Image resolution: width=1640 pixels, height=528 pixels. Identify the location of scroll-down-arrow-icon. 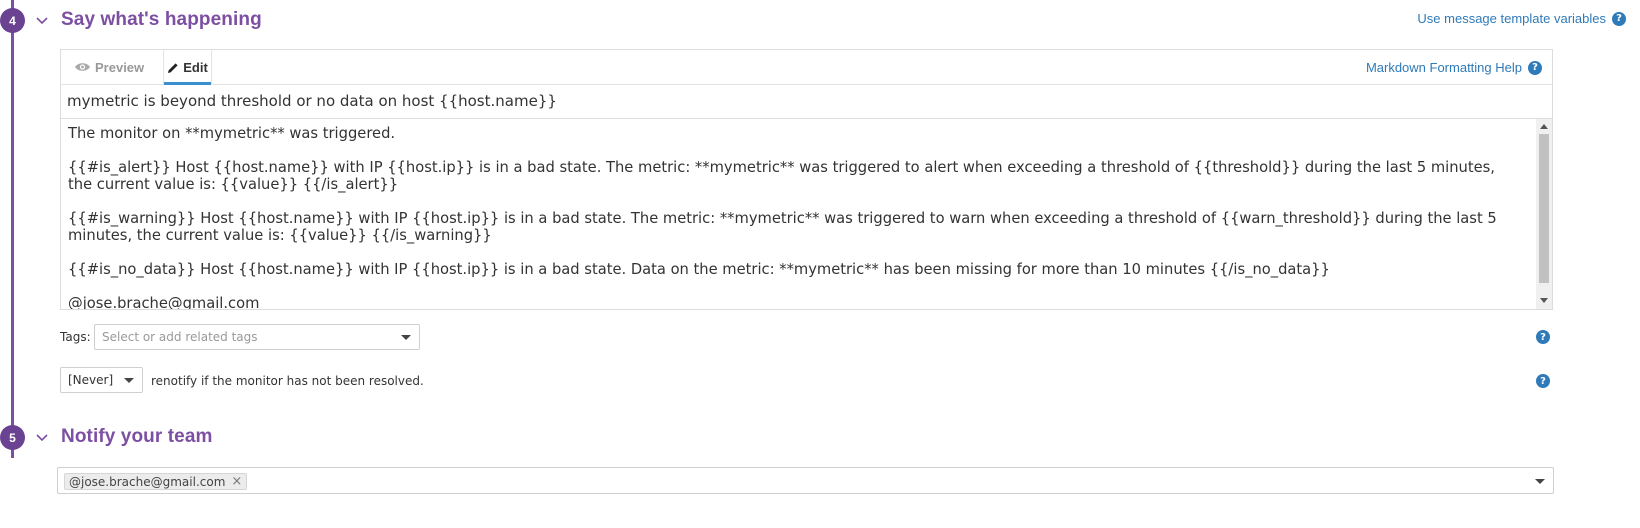
(1544, 300).